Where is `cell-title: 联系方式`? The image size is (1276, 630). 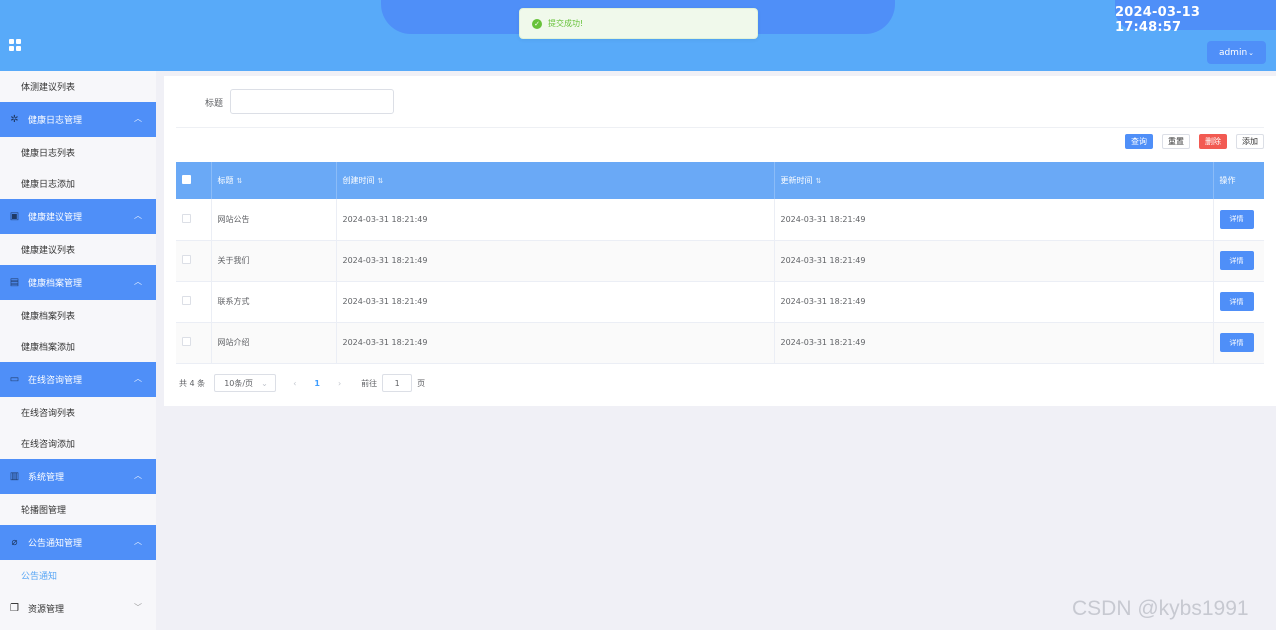 cell-title: 联系方式 is located at coordinates (274, 302).